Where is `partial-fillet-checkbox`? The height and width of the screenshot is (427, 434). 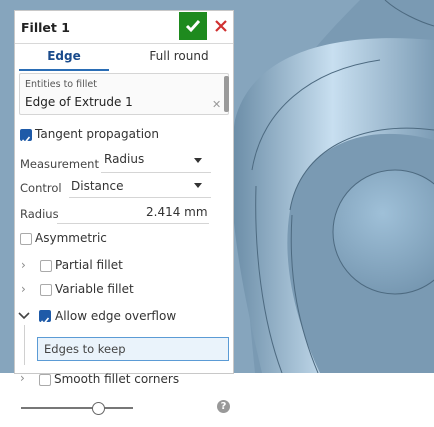
partial-fillet-checkbox is located at coordinates (46, 266).